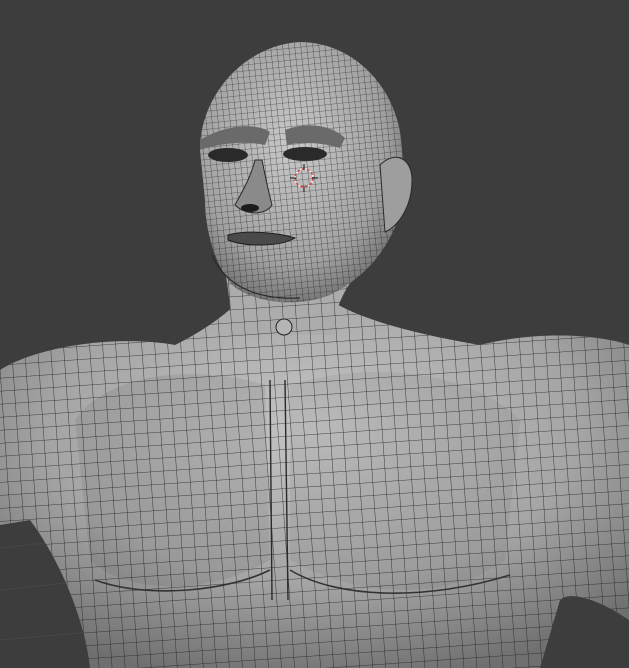 The height and width of the screenshot is (668, 629). What do you see at coordinates (284, 327) in the screenshot?
I see `neck-vertex-pole` at bounding box center [284, 327].